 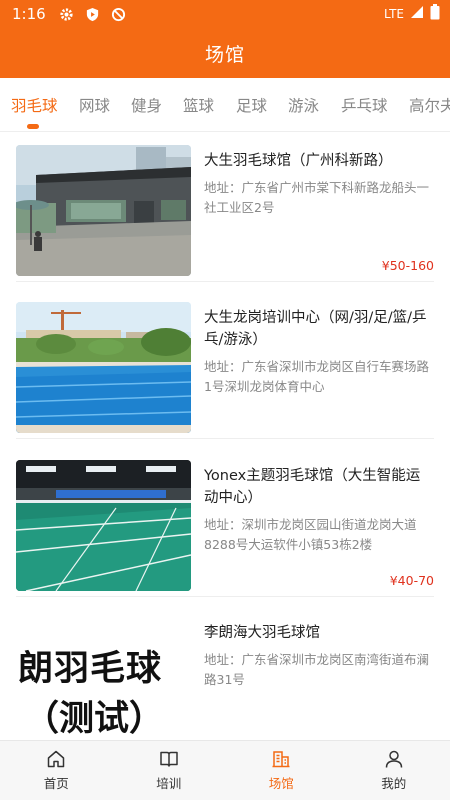 What do you see at coordinates (298, 161) in the screenshot?
I see `venue-name: 大生羽毛球馆（广州科新路）` at bounding box center [298, 161].